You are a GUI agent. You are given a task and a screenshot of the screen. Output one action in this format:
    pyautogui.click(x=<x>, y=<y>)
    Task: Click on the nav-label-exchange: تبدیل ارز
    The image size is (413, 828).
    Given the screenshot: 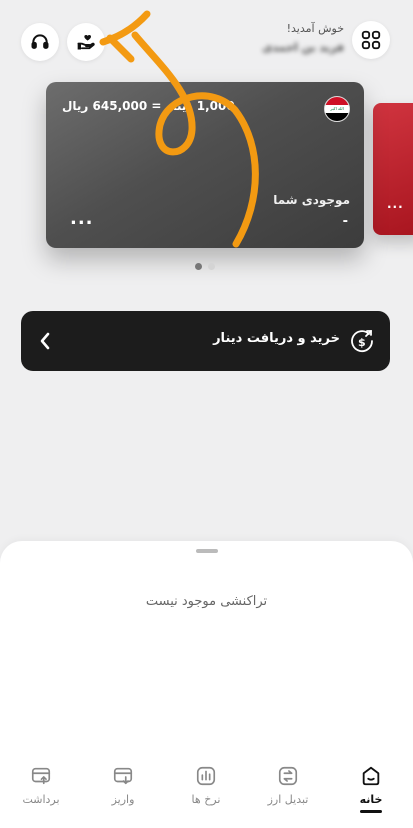 What is the action you would take?
    pyautogui.click(x=288, y=799)
    